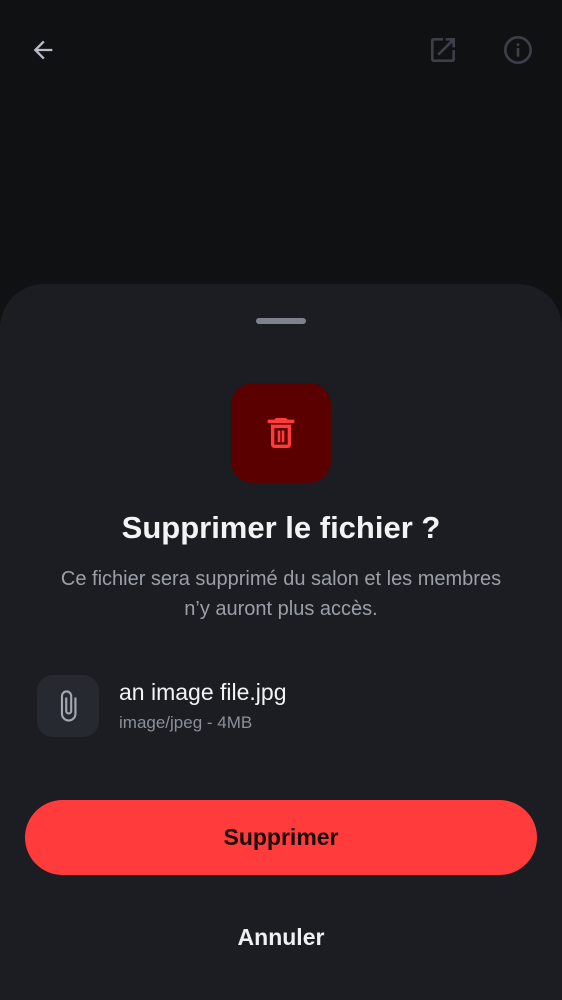 The height and width of the screenshot is (1000, 562). I want to click on trash-icon, so click(281, 433).